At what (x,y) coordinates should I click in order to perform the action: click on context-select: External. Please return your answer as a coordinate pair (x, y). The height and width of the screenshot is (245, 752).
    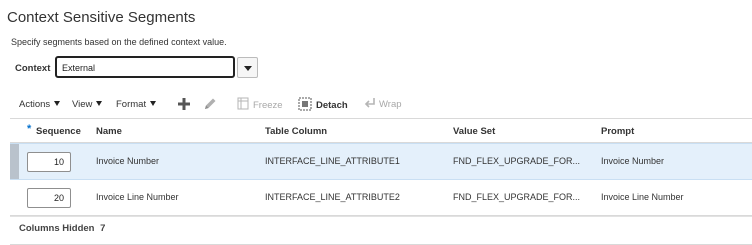
    Looking at the image, I should click on (145, 67).